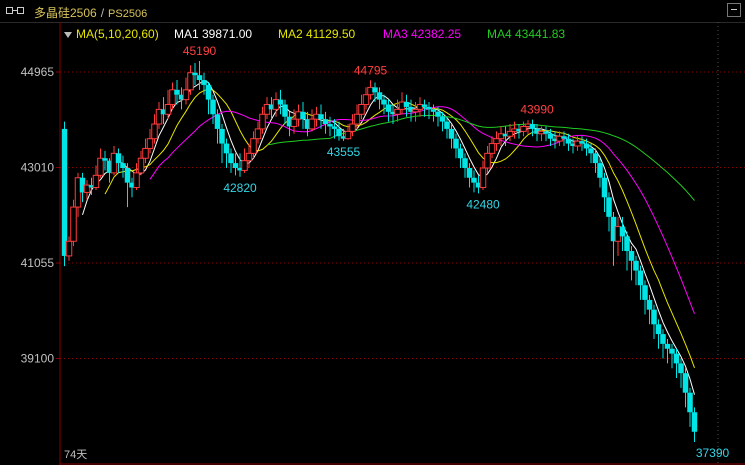 The image size is (745, 465). I want to click on candle-down, so click(199, 75).